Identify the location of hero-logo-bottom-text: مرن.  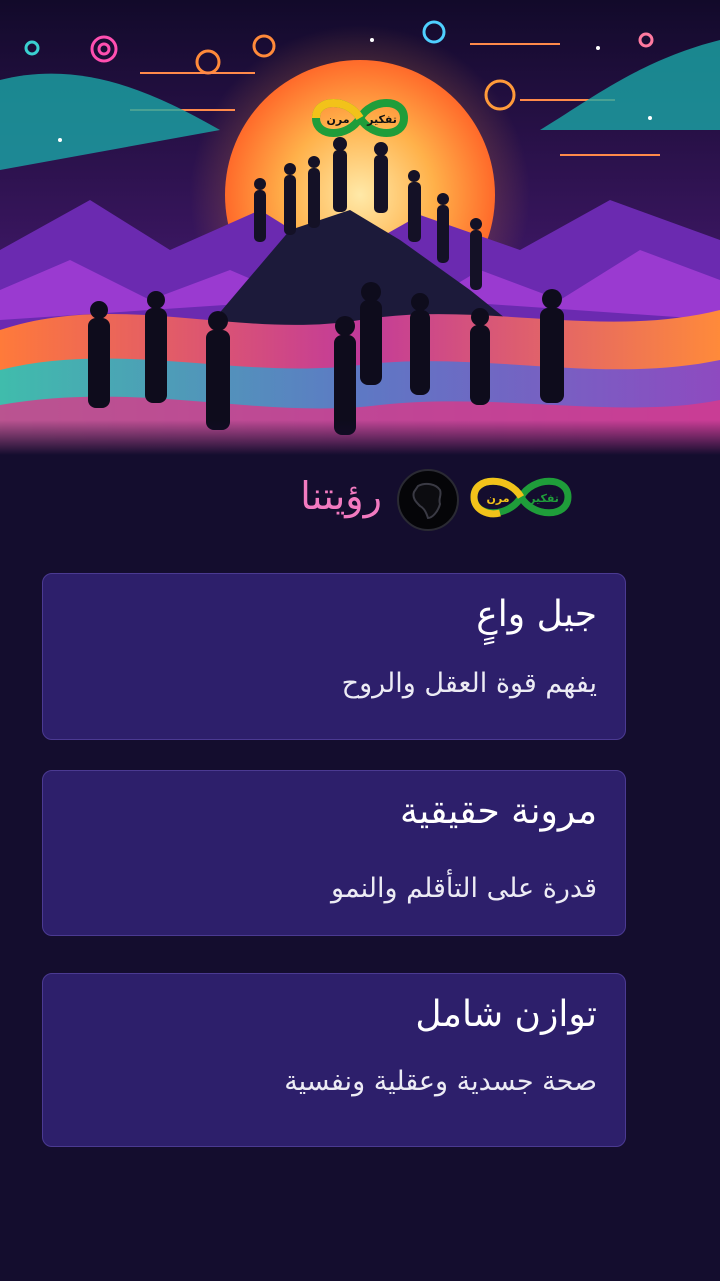
(337, 119).